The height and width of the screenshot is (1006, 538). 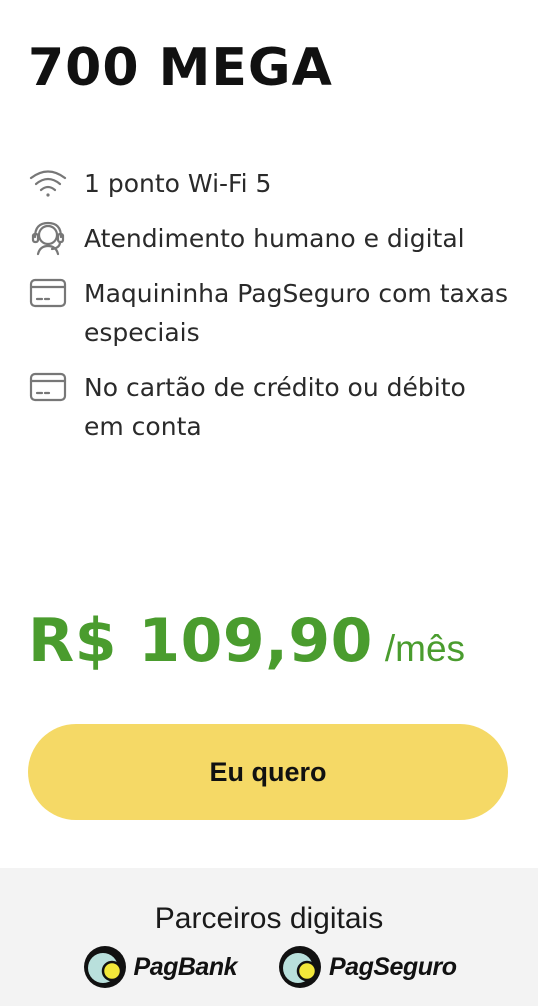 What do you see at coordinates (296, 313) in the screenshot?
I see `feature-text: Maquininha PagSeguro com taxas especiais` at bounding box center [296, 313].